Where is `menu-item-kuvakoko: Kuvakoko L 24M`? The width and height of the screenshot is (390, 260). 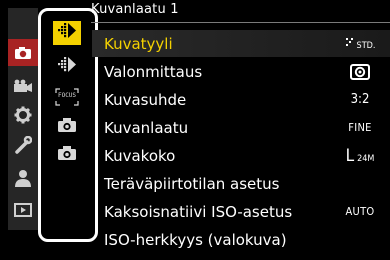 menu-item-kuvakoko: Kuvakoko L 24M is located at coordinates (241, 155).